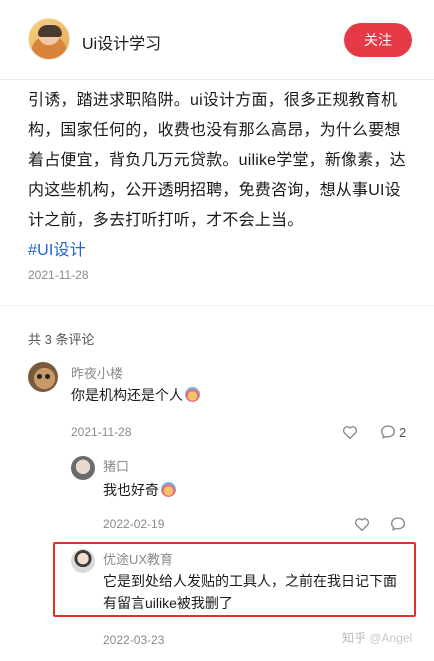  Describe the element at coordinates (58, 275) in the screenshot. I see `post-date: 2021-11-28` at that location.